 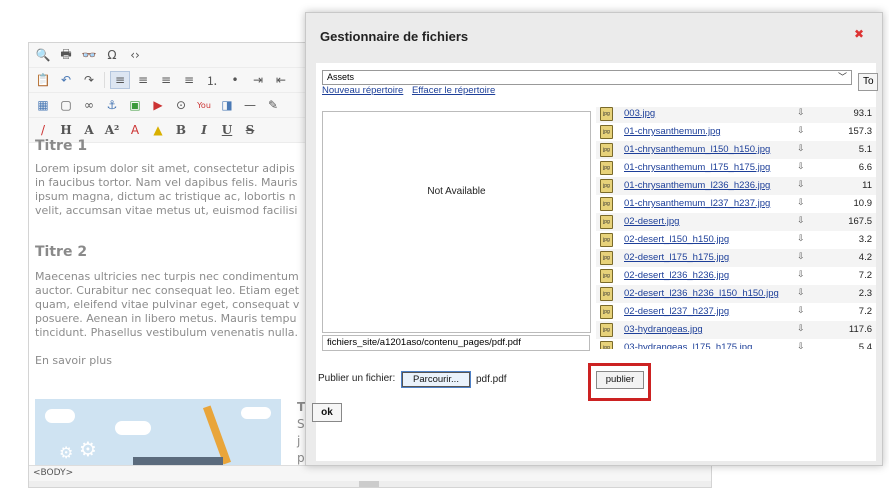 I want to click on binoculars-icon: 👓, so click(x=89, y=55).